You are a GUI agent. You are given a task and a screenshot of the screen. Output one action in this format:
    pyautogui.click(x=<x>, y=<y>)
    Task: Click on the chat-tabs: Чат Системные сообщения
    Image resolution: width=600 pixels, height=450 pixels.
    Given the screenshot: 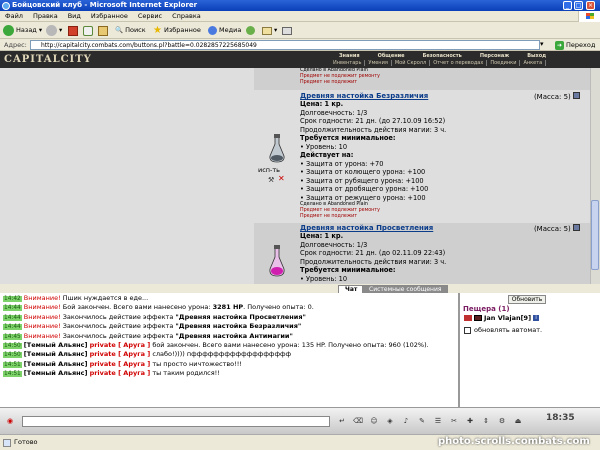 What is the action you would take?
    pyautogui.click(x=300, y=288)
    